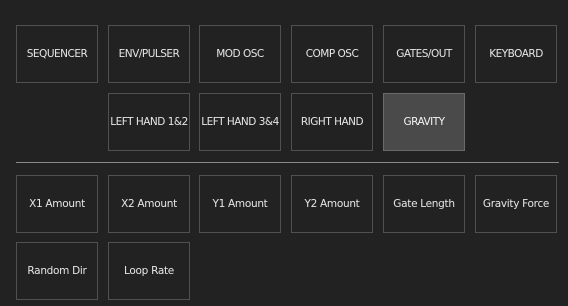  Describe the element at coordinates (424, 122) in the screenshot. I see `tab-gravity: GRAVITY` at that location.